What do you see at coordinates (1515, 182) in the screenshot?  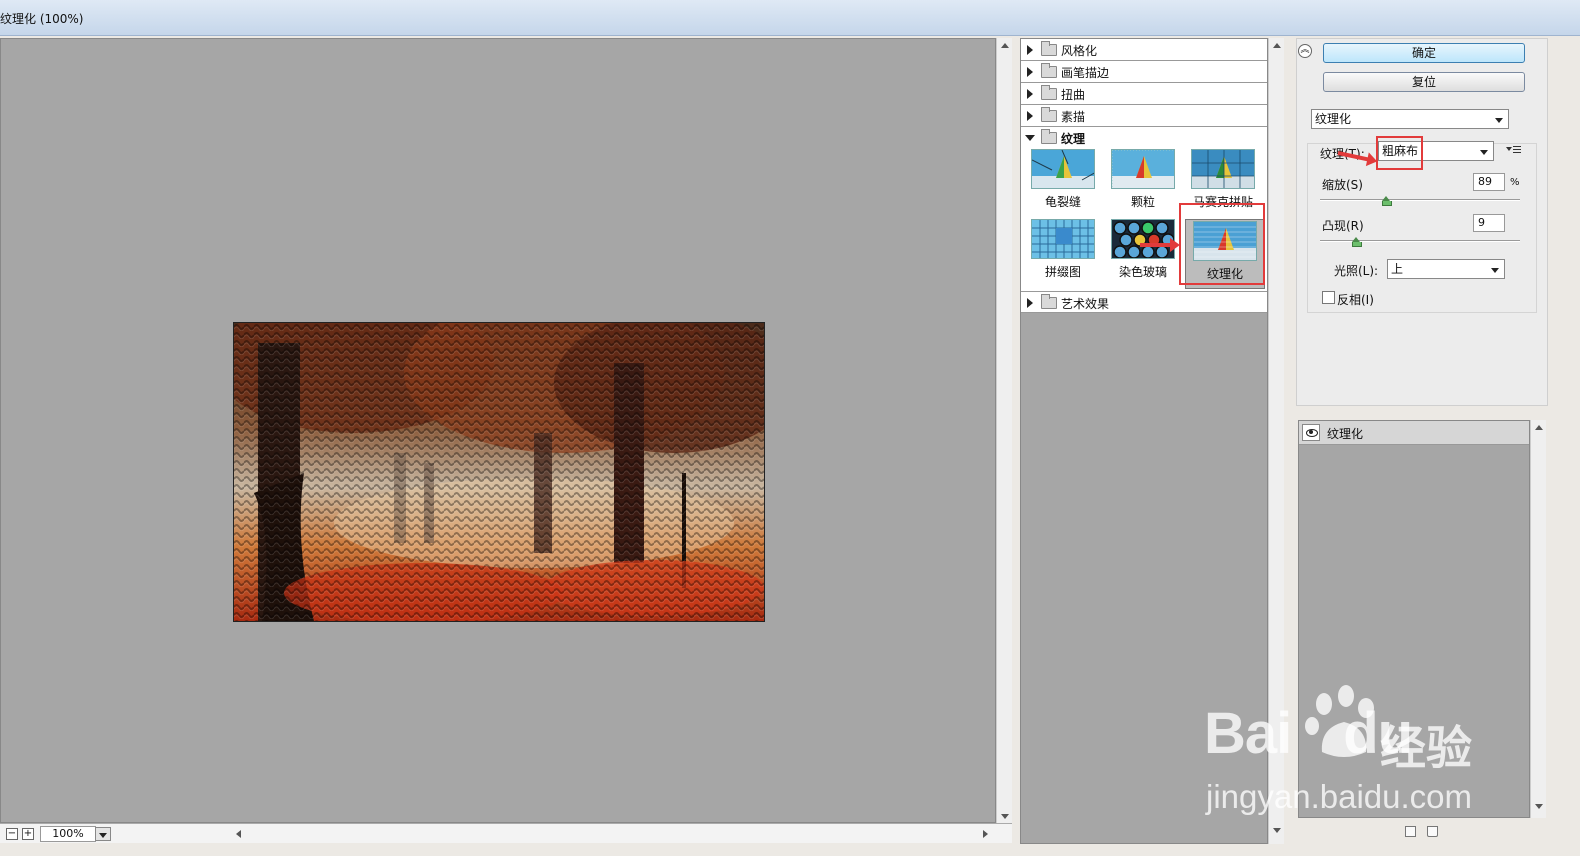 I see `scaling-unit: %` at bounding box center [1515, 182].